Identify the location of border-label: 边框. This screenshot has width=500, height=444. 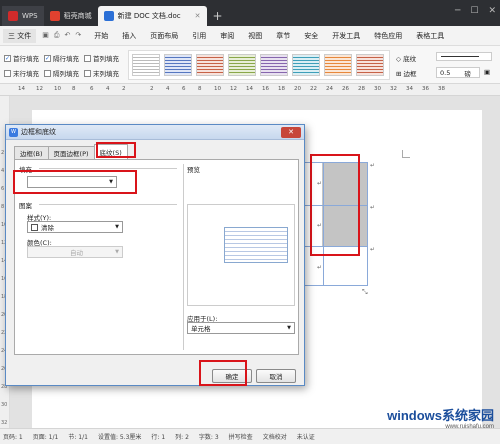
(410, 74).